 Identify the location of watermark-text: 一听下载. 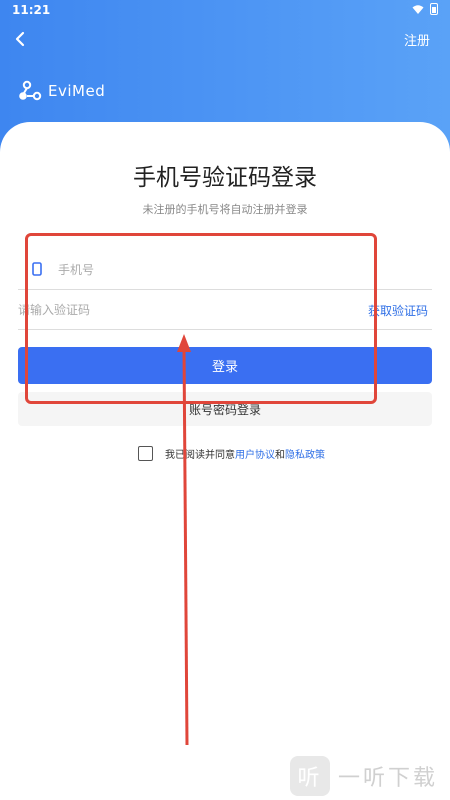
(388, 778).